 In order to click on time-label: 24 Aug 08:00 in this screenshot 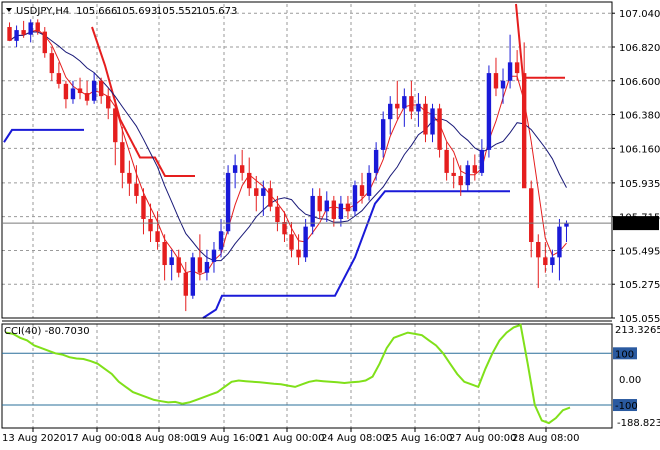, I will do `click(354, 438)`.